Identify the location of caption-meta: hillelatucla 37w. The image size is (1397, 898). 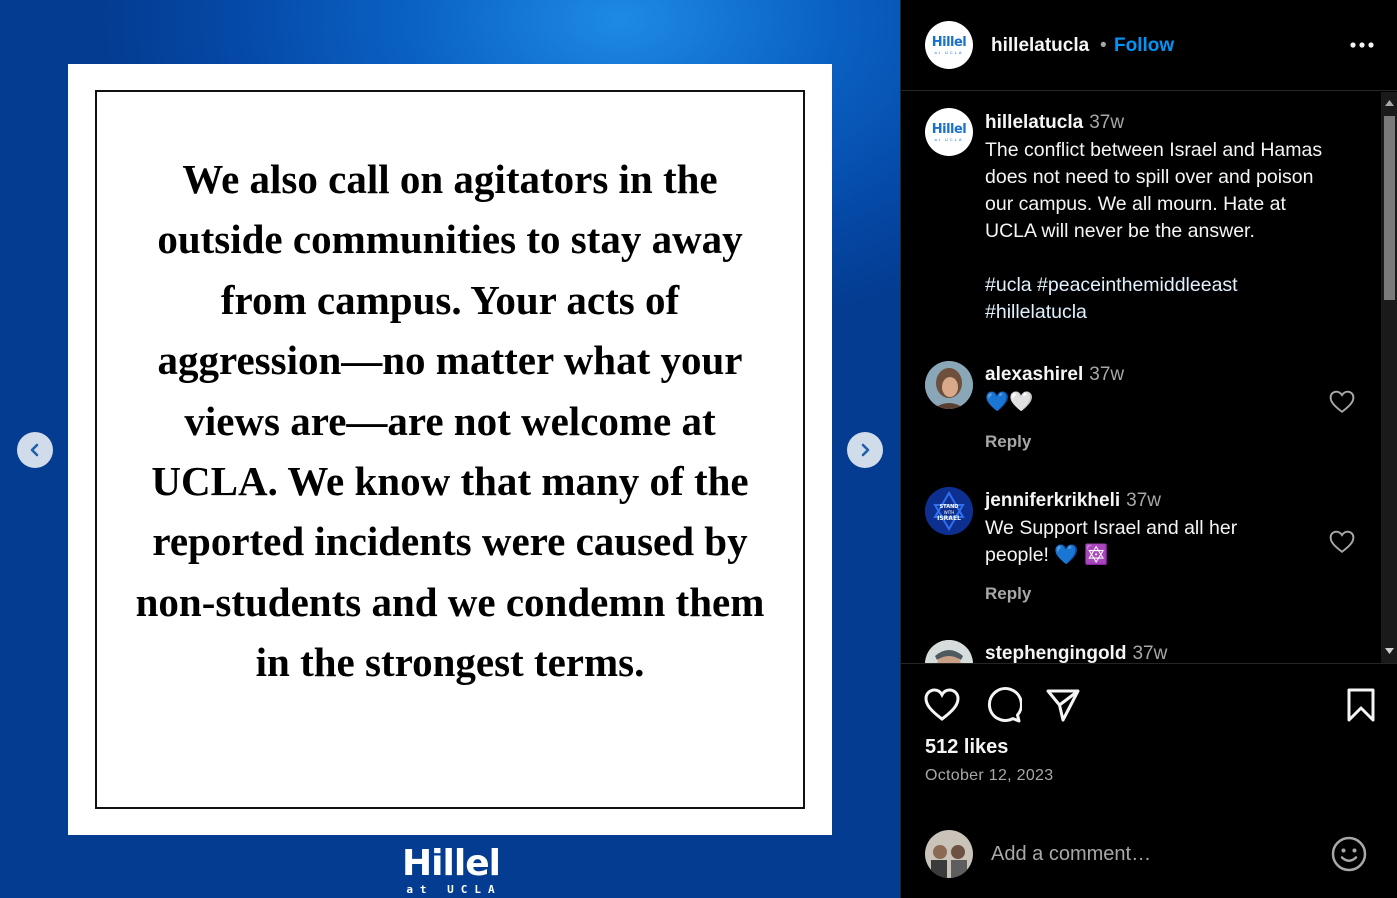
(1054, 123).